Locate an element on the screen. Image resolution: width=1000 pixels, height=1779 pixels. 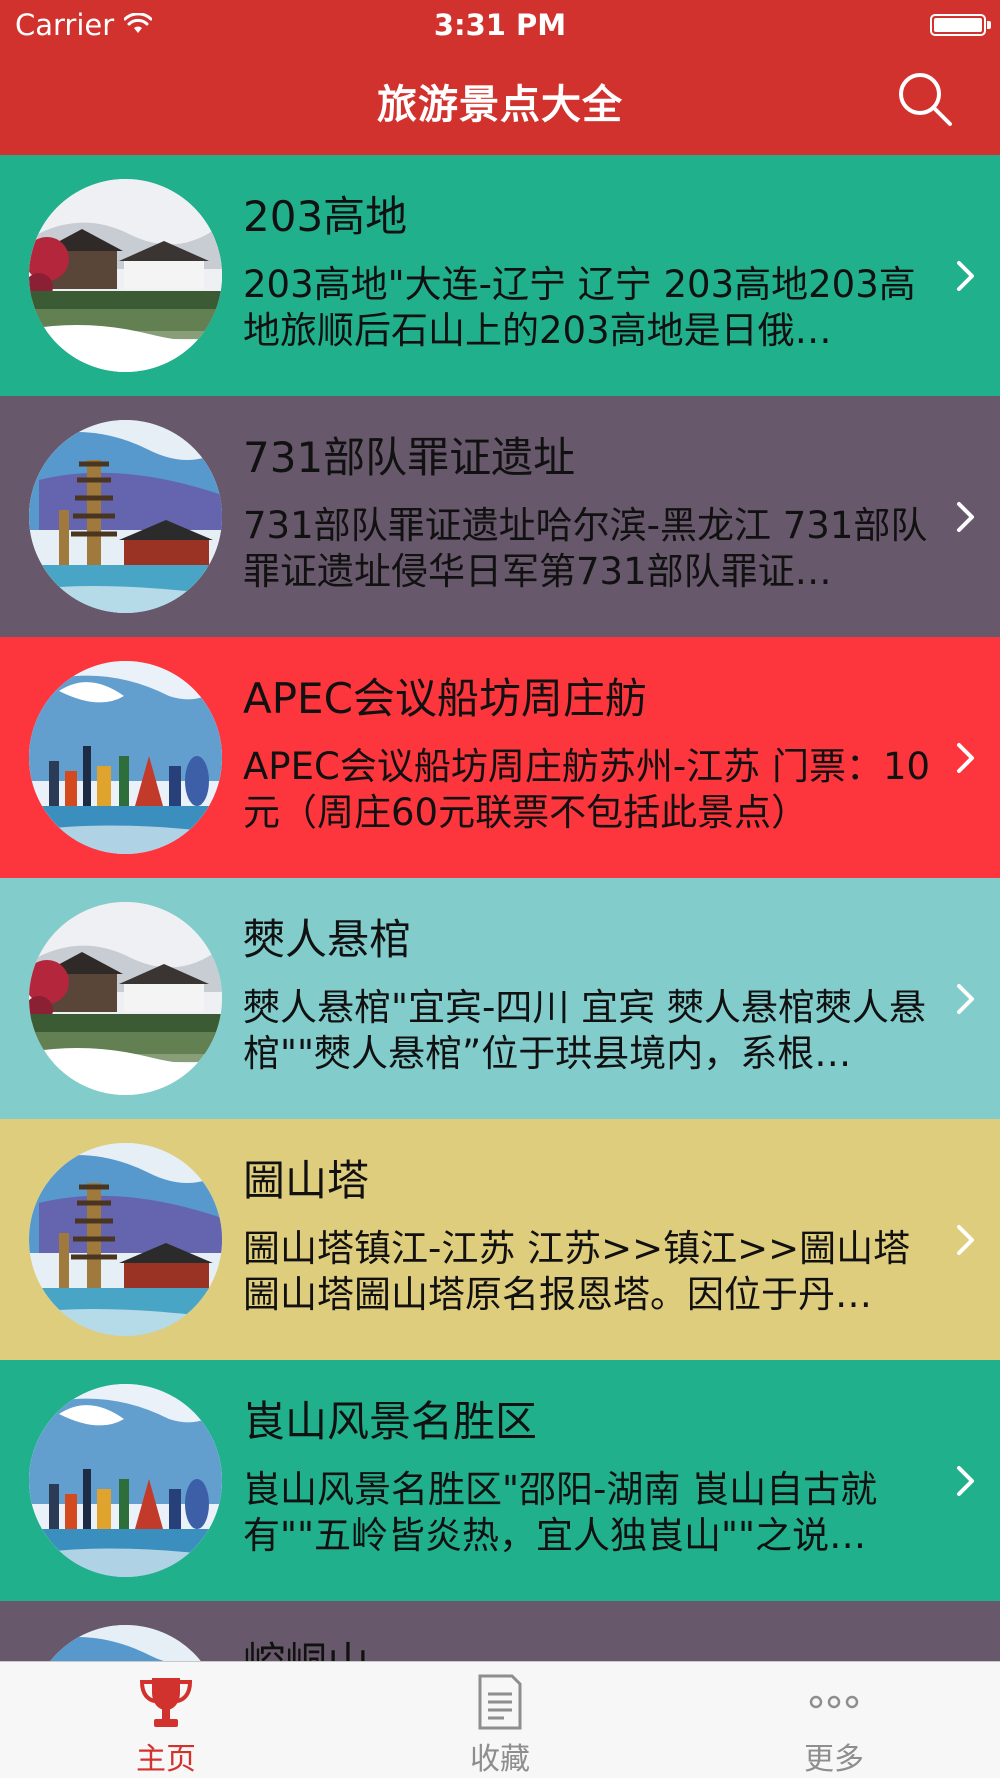
tab-bar: 主页 收藏 更多 is located at coordinates (500, 1719).